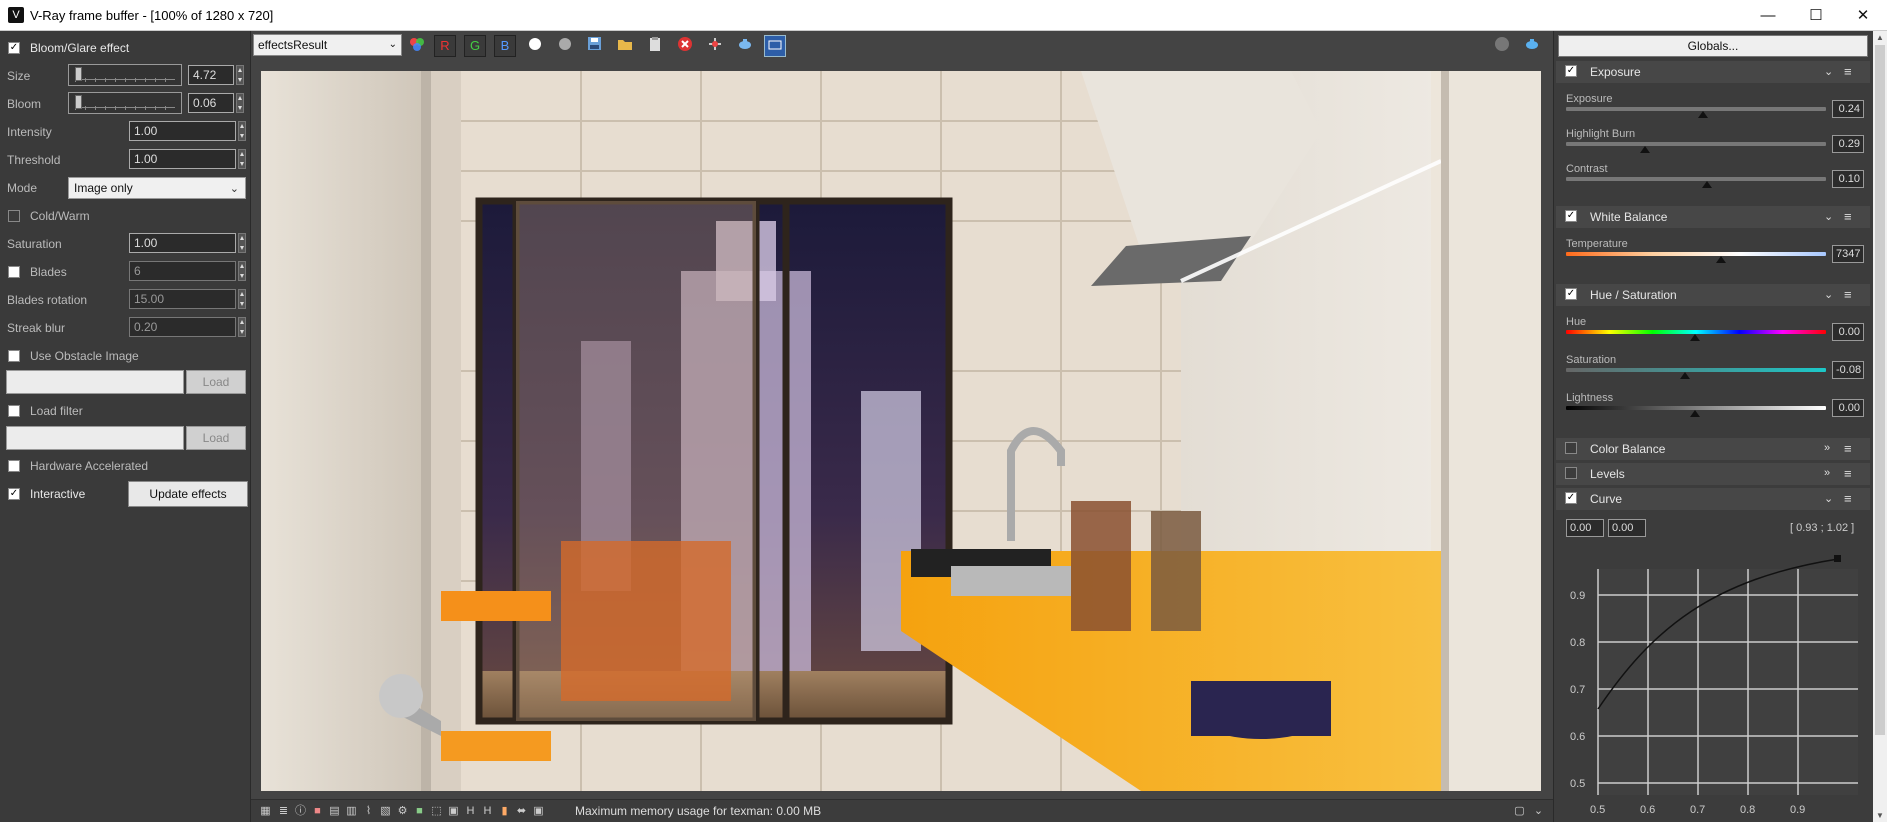 Image resolution: width=1887 pixels, height=822 pixels. Describe the element at coordinates (1645, 149) in the screenshot. I see `highlight-burn-thumb` at that location.